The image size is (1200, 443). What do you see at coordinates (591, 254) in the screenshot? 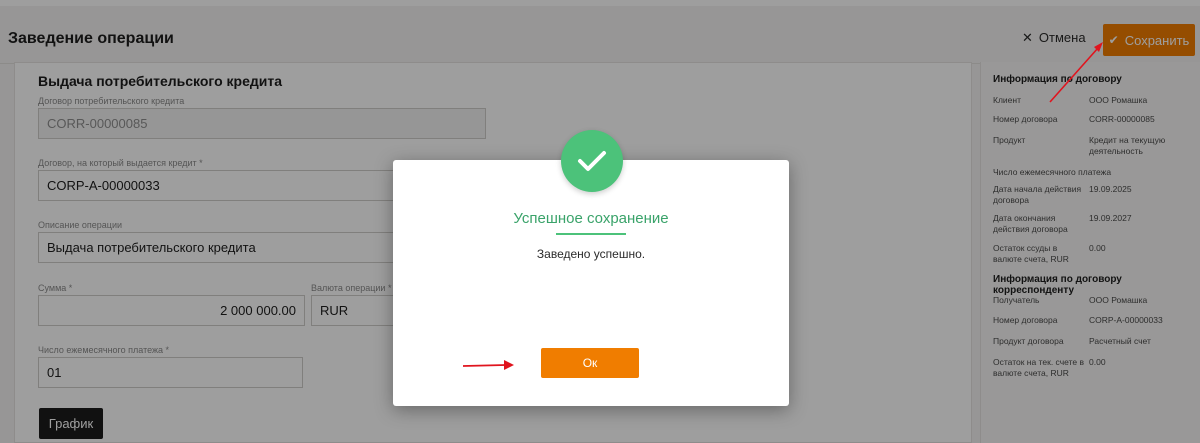
I see `modal-message: Заведено успешно.` at bounding box center [591, 254].